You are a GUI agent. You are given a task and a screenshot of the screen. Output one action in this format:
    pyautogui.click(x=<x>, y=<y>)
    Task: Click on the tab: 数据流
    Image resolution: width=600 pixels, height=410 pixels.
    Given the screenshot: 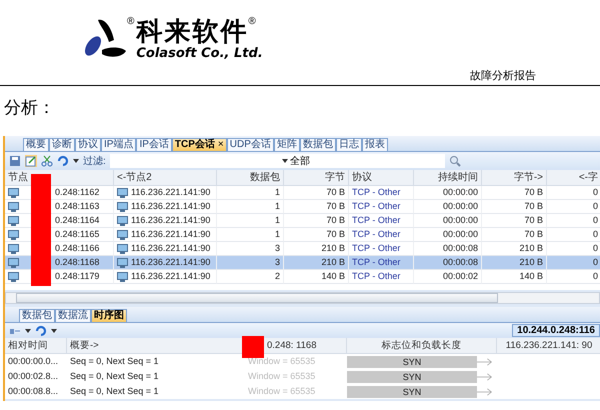 What is the action you would take?
    pyautogui.click(x=73, y=315)
    